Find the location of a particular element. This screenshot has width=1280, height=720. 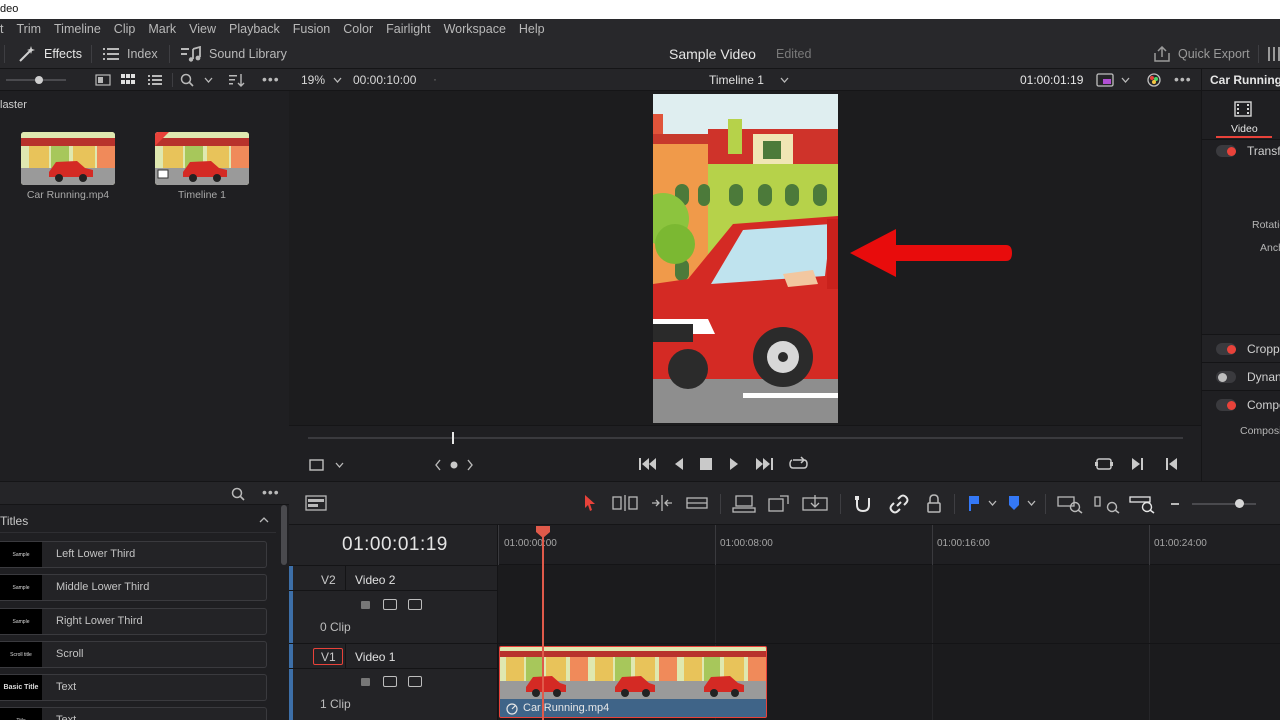

scrub-bar is located at coordinates (745, 438).